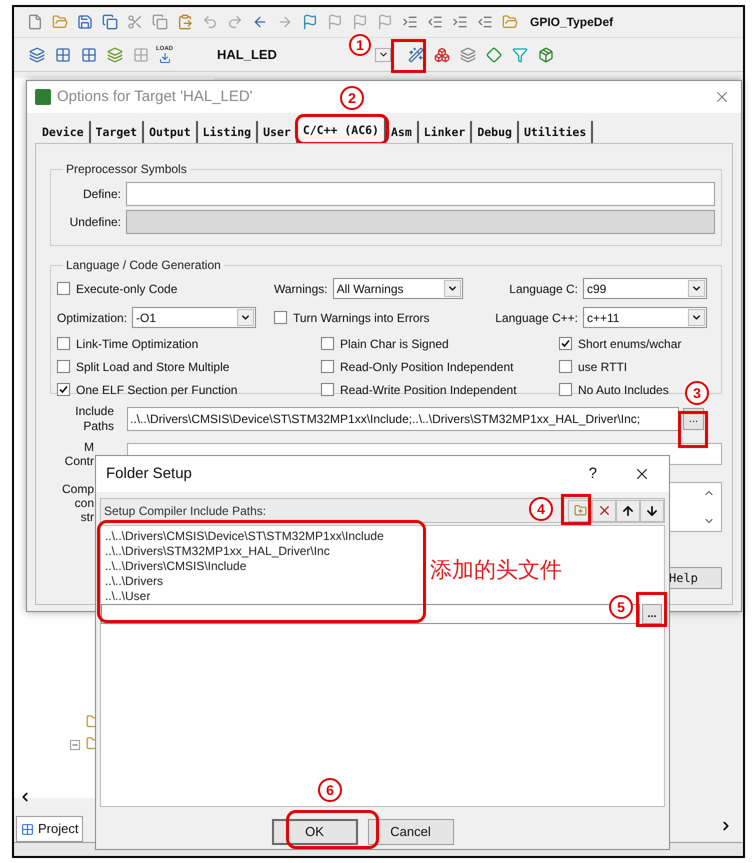  I want to click on dropdown-label: Language C:, so click(543, 289).